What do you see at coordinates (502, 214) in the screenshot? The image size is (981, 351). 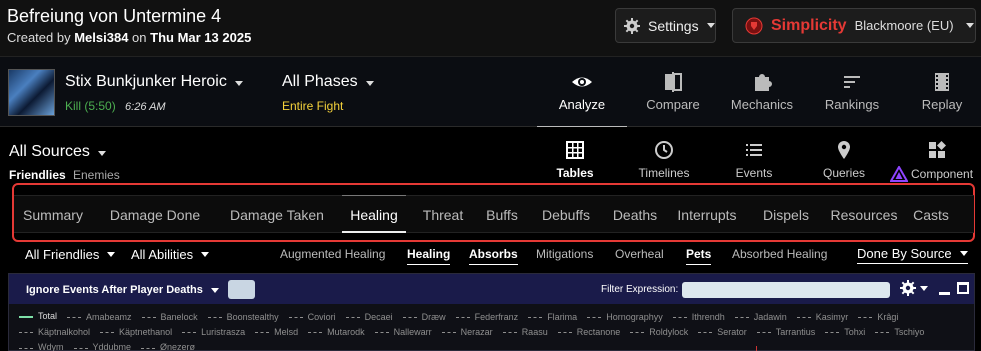 I see `tab-buffs: Buffs` at bounding box center [502, 214].